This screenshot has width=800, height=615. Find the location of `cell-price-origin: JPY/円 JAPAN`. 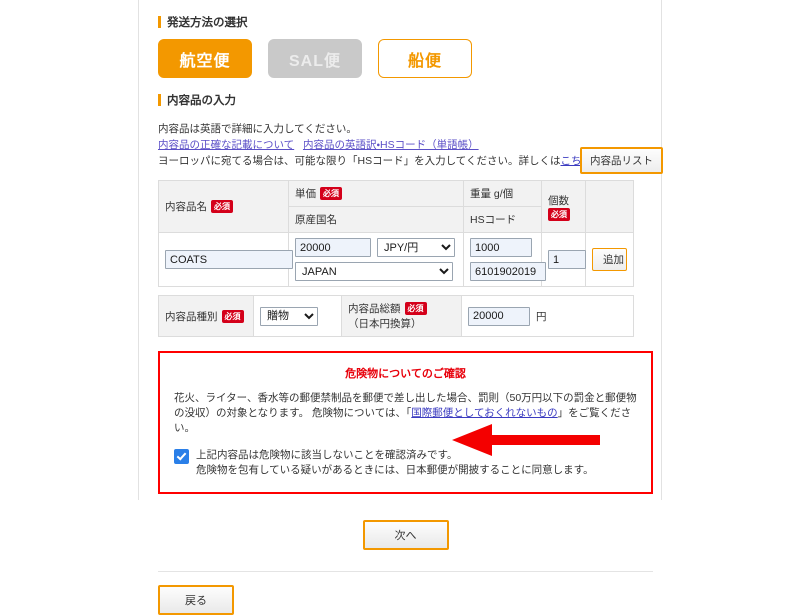

cell-price-origin: JPY/円 JAPAN is located at coordinates (376, 259).